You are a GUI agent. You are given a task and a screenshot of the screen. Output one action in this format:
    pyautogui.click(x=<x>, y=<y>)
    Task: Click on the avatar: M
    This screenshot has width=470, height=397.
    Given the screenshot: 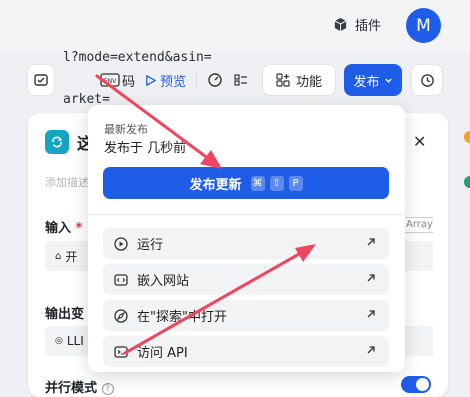 What is the action you would take?
    pyautogui.click(x=423, y=25)
    